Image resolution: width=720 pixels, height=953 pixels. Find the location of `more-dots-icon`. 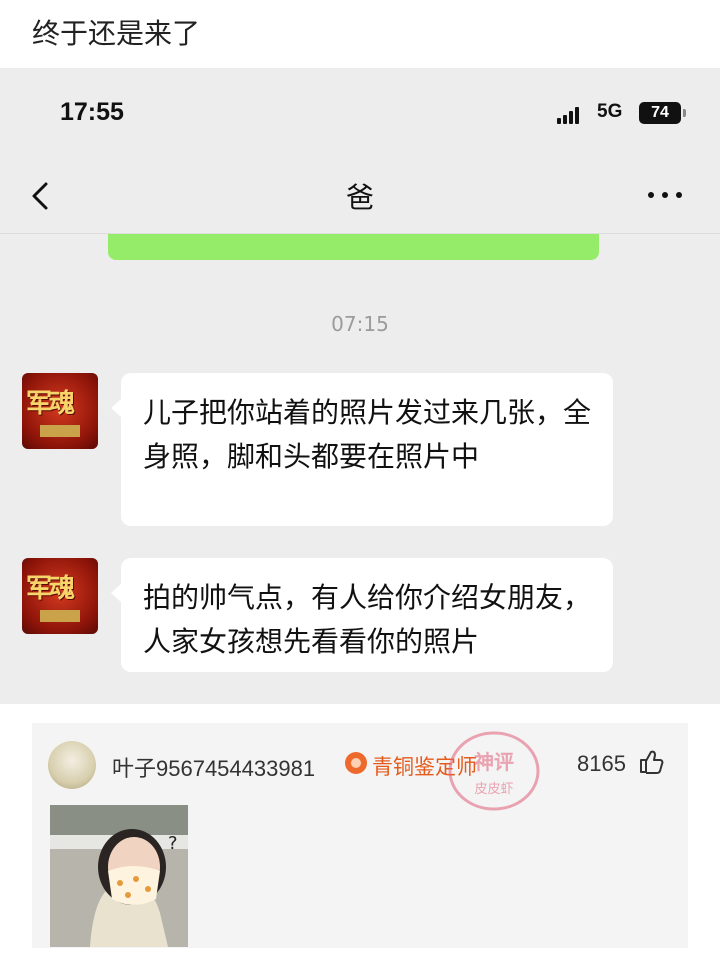

more-dots-icon is located at coordinates (668, 196).